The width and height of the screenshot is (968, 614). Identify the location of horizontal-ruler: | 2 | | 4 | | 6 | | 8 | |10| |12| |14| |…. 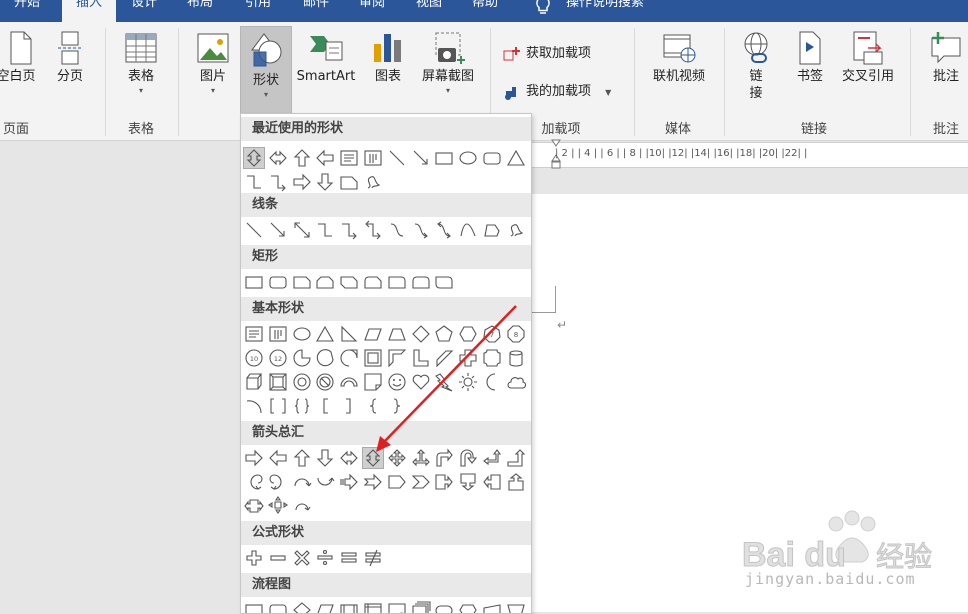
(749, 154).